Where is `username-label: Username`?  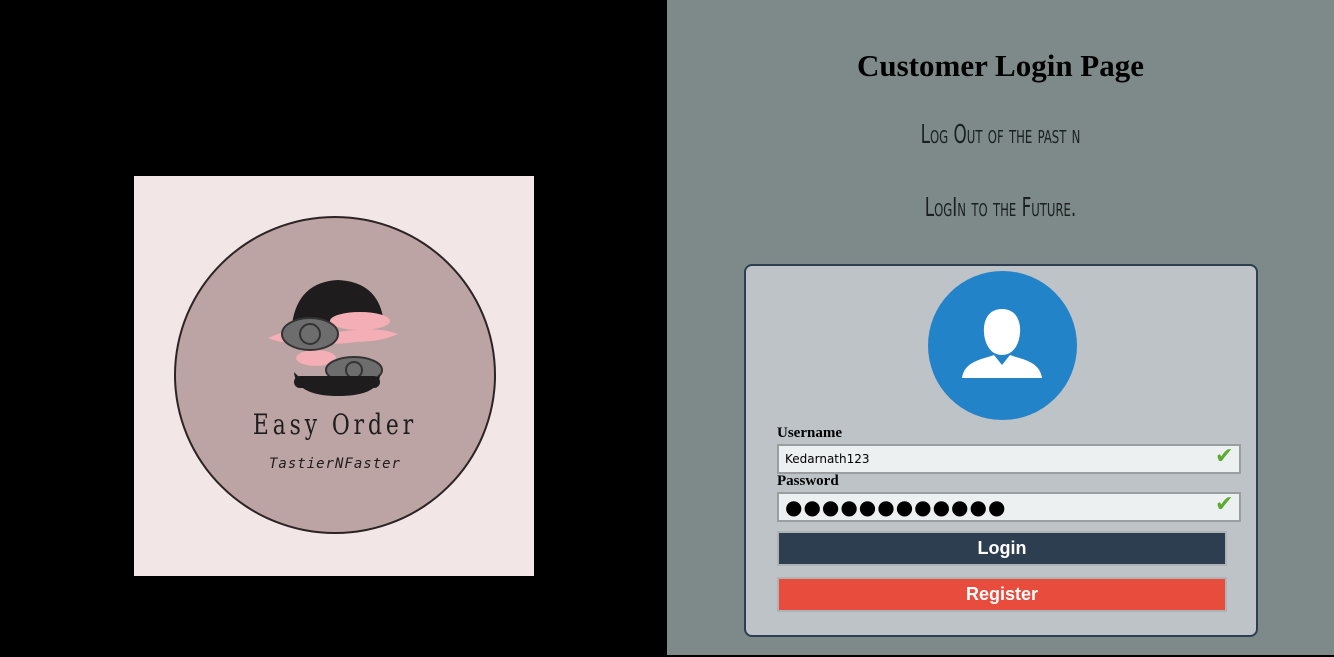 username-label: Username is located at coordinates (809, 433).